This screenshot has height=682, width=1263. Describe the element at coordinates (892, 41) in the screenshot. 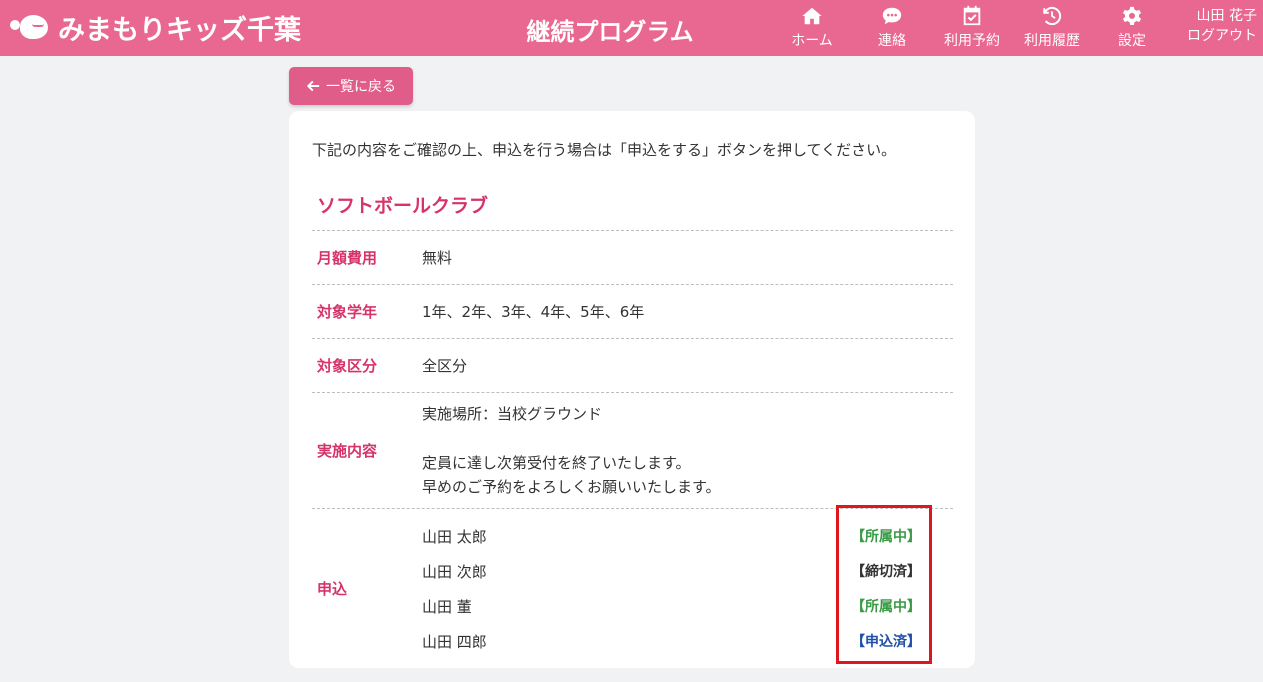

I see `nav-messages-label: 連絡` at that location.